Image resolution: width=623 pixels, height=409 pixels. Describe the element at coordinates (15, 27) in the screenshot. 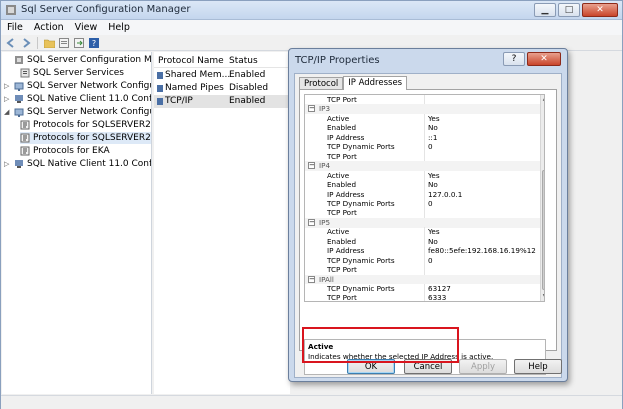

I see `menu-file: File` at that location.